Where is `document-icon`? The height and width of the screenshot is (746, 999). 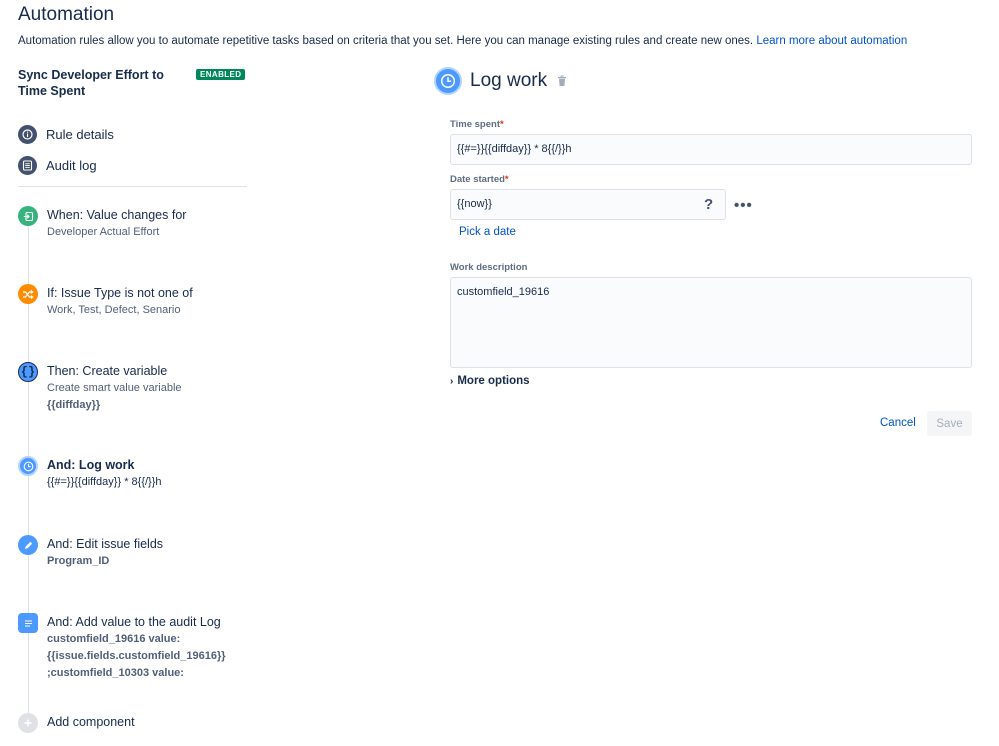 document-icon is located at coordinates (27, 165).